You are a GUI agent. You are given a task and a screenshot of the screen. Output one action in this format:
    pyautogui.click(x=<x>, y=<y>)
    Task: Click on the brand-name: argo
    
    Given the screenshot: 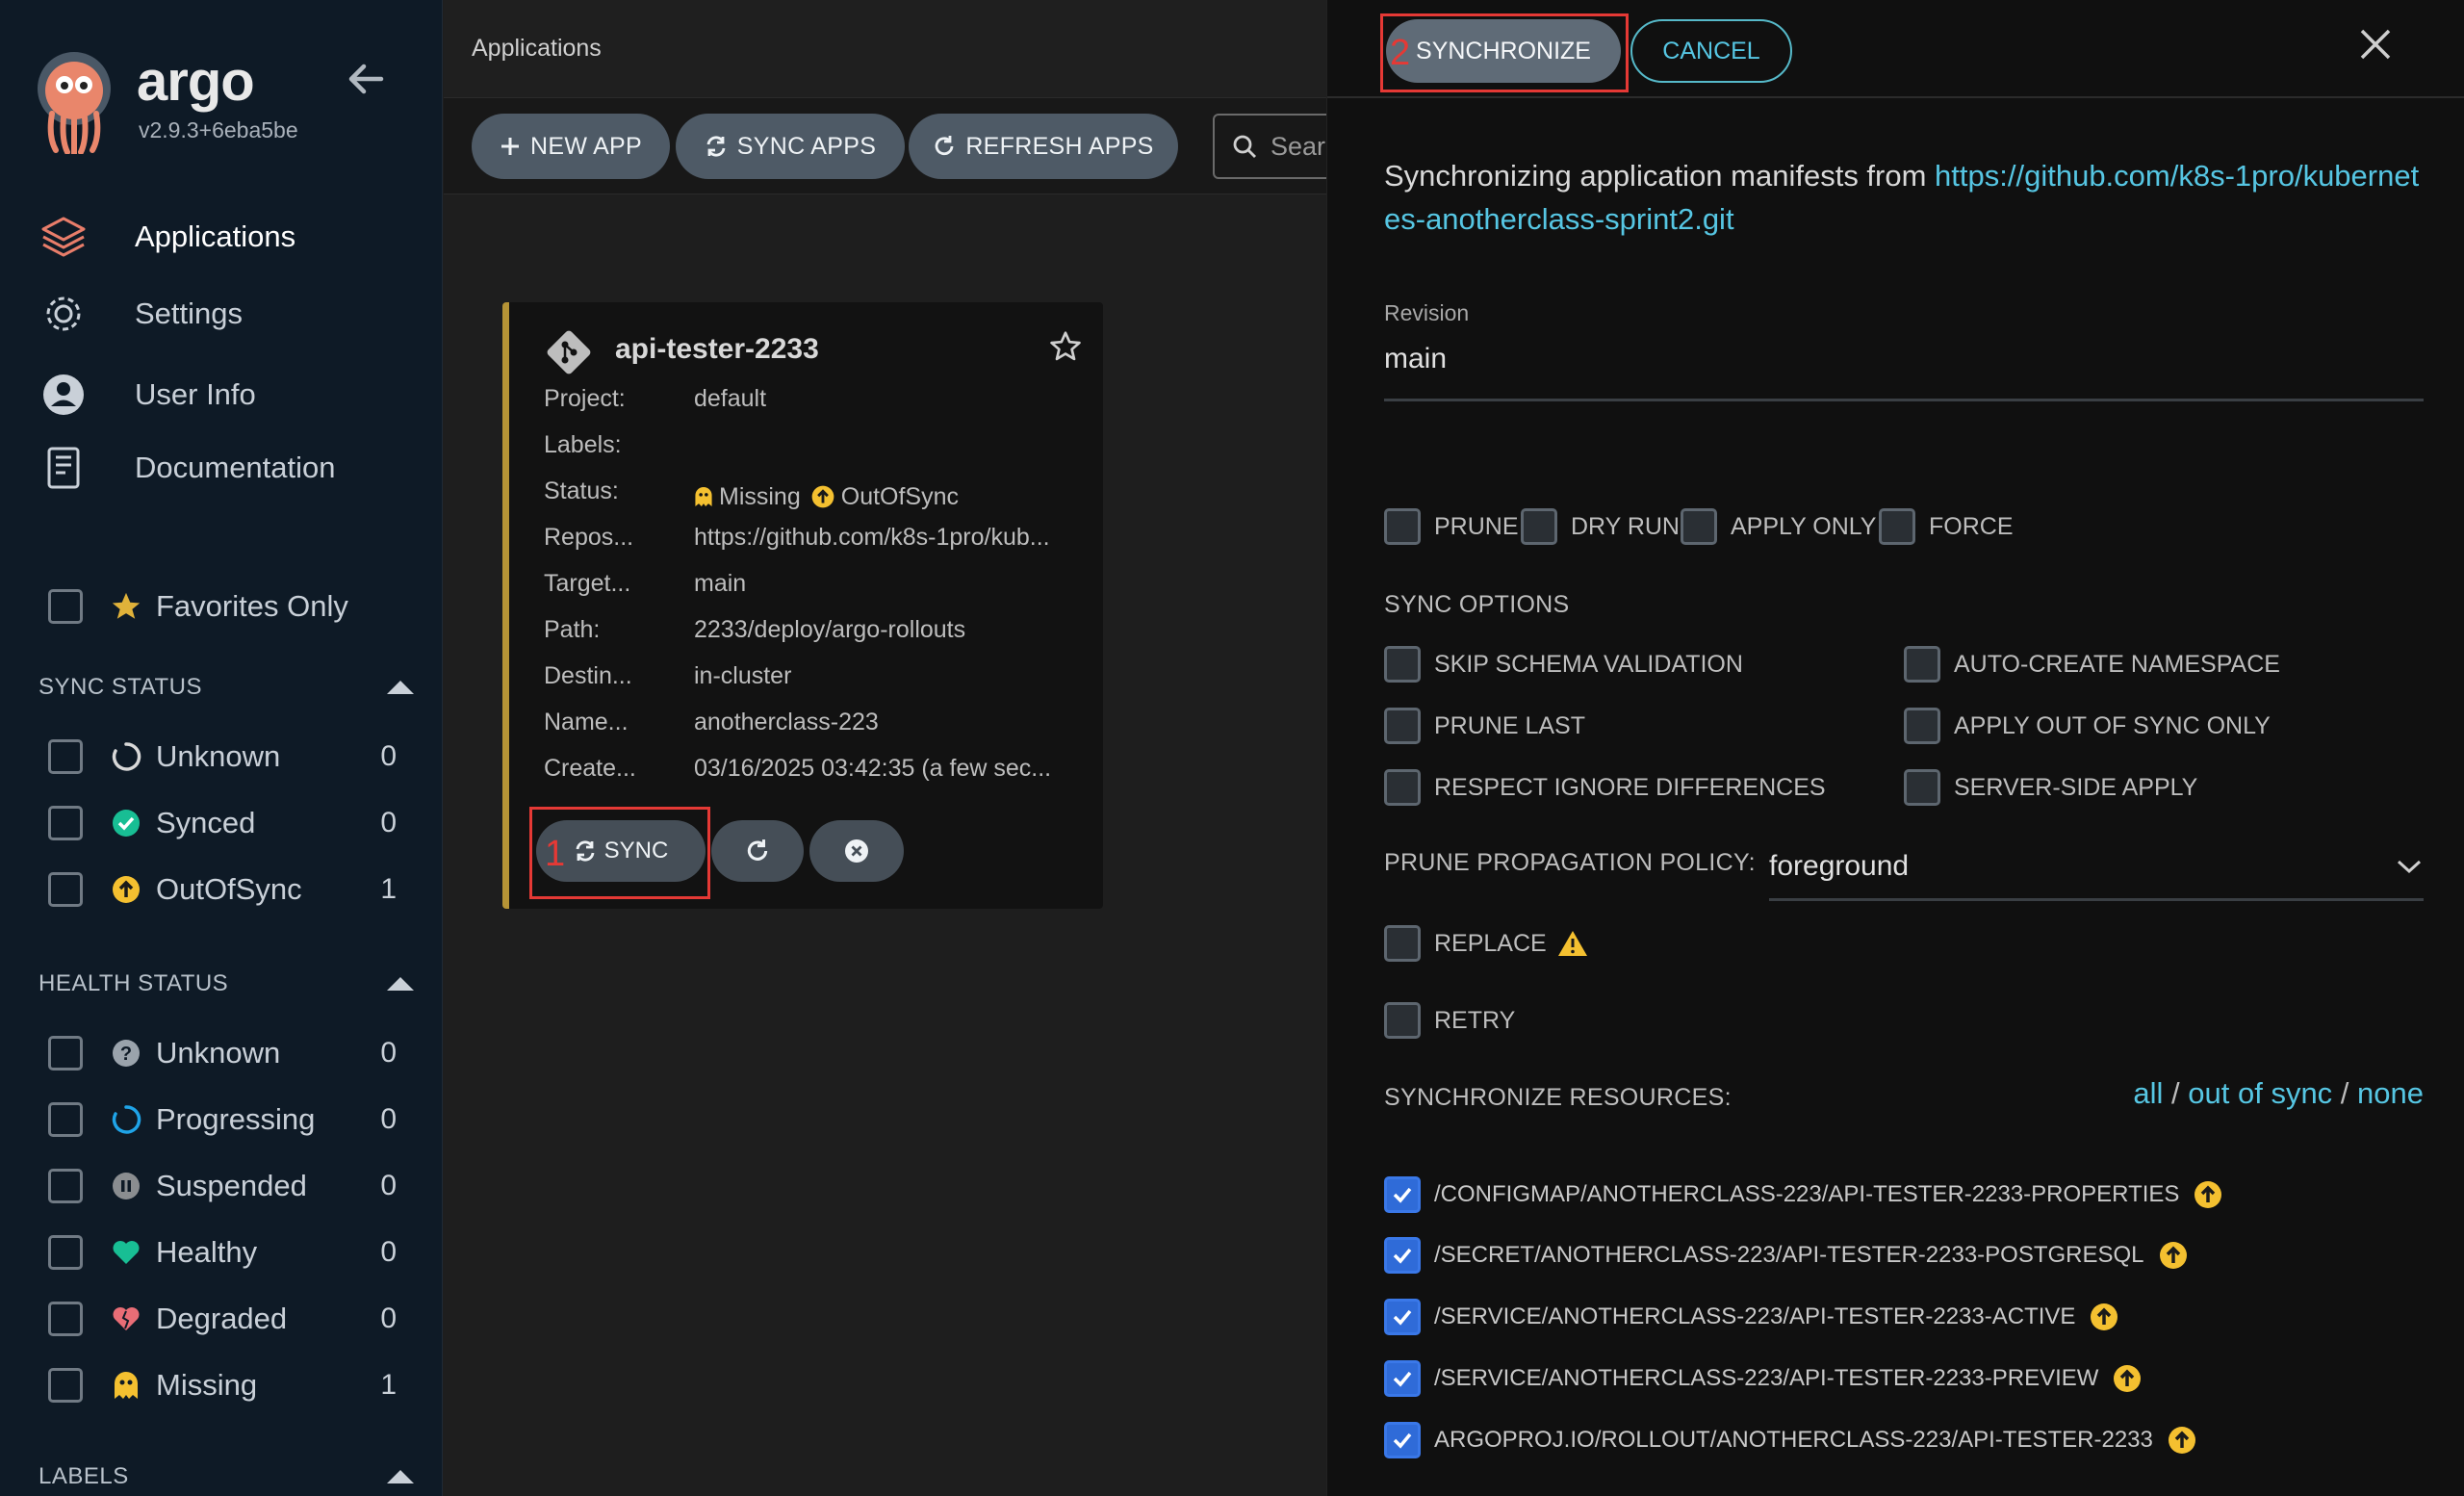 What is the action you would take?
    pyautogui.click(x=196, y=81)
    